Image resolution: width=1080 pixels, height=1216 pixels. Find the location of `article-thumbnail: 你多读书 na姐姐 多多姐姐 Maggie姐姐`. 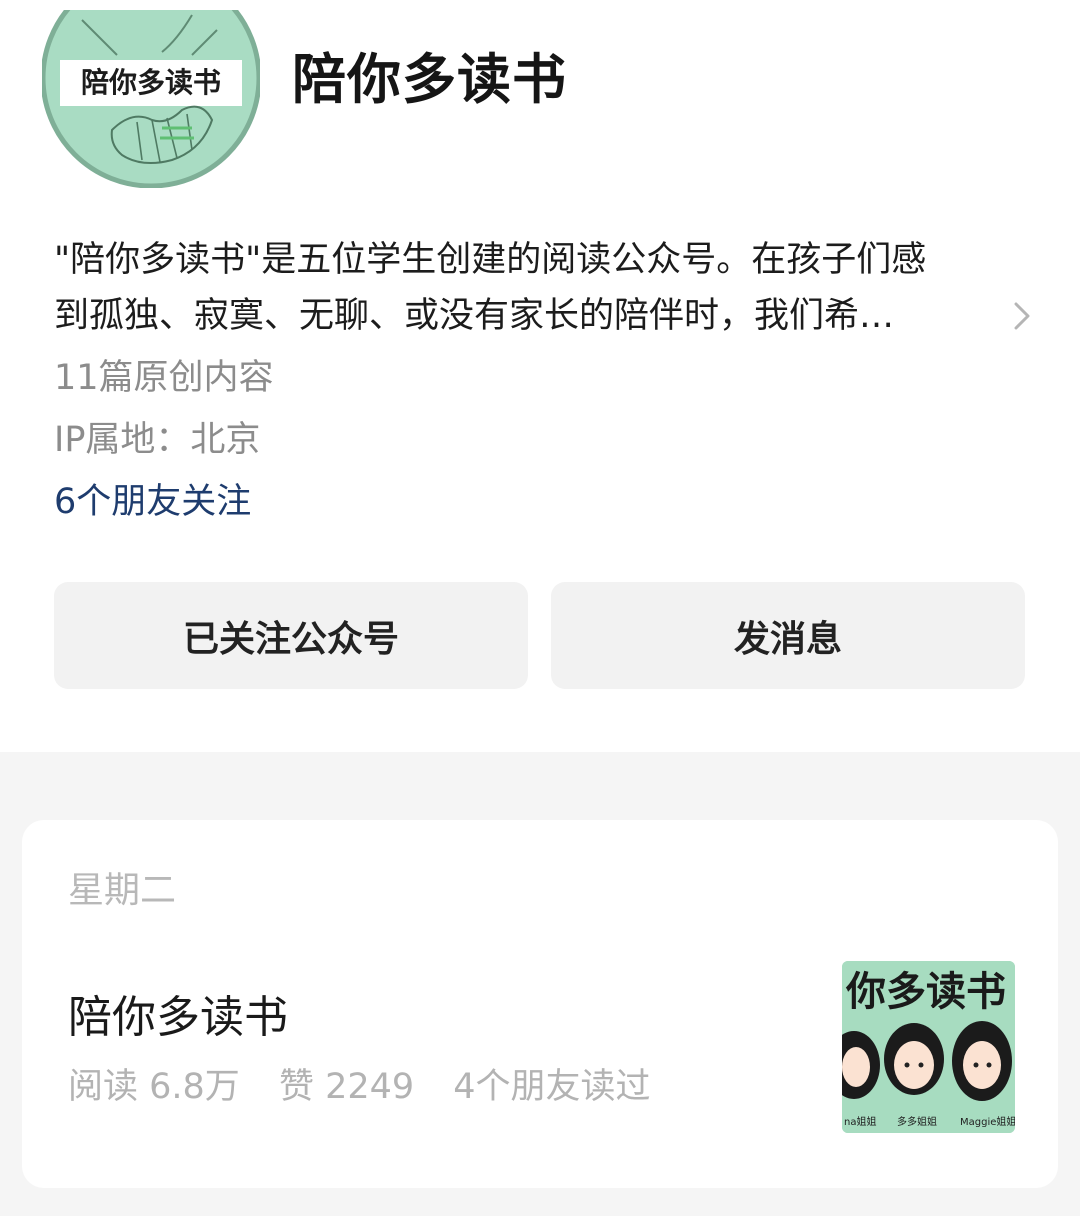

article-thumbnail: 你多读书 na姐姐 多多姐姐 Maggie姐姐 is located at coordinates (928, 1047).